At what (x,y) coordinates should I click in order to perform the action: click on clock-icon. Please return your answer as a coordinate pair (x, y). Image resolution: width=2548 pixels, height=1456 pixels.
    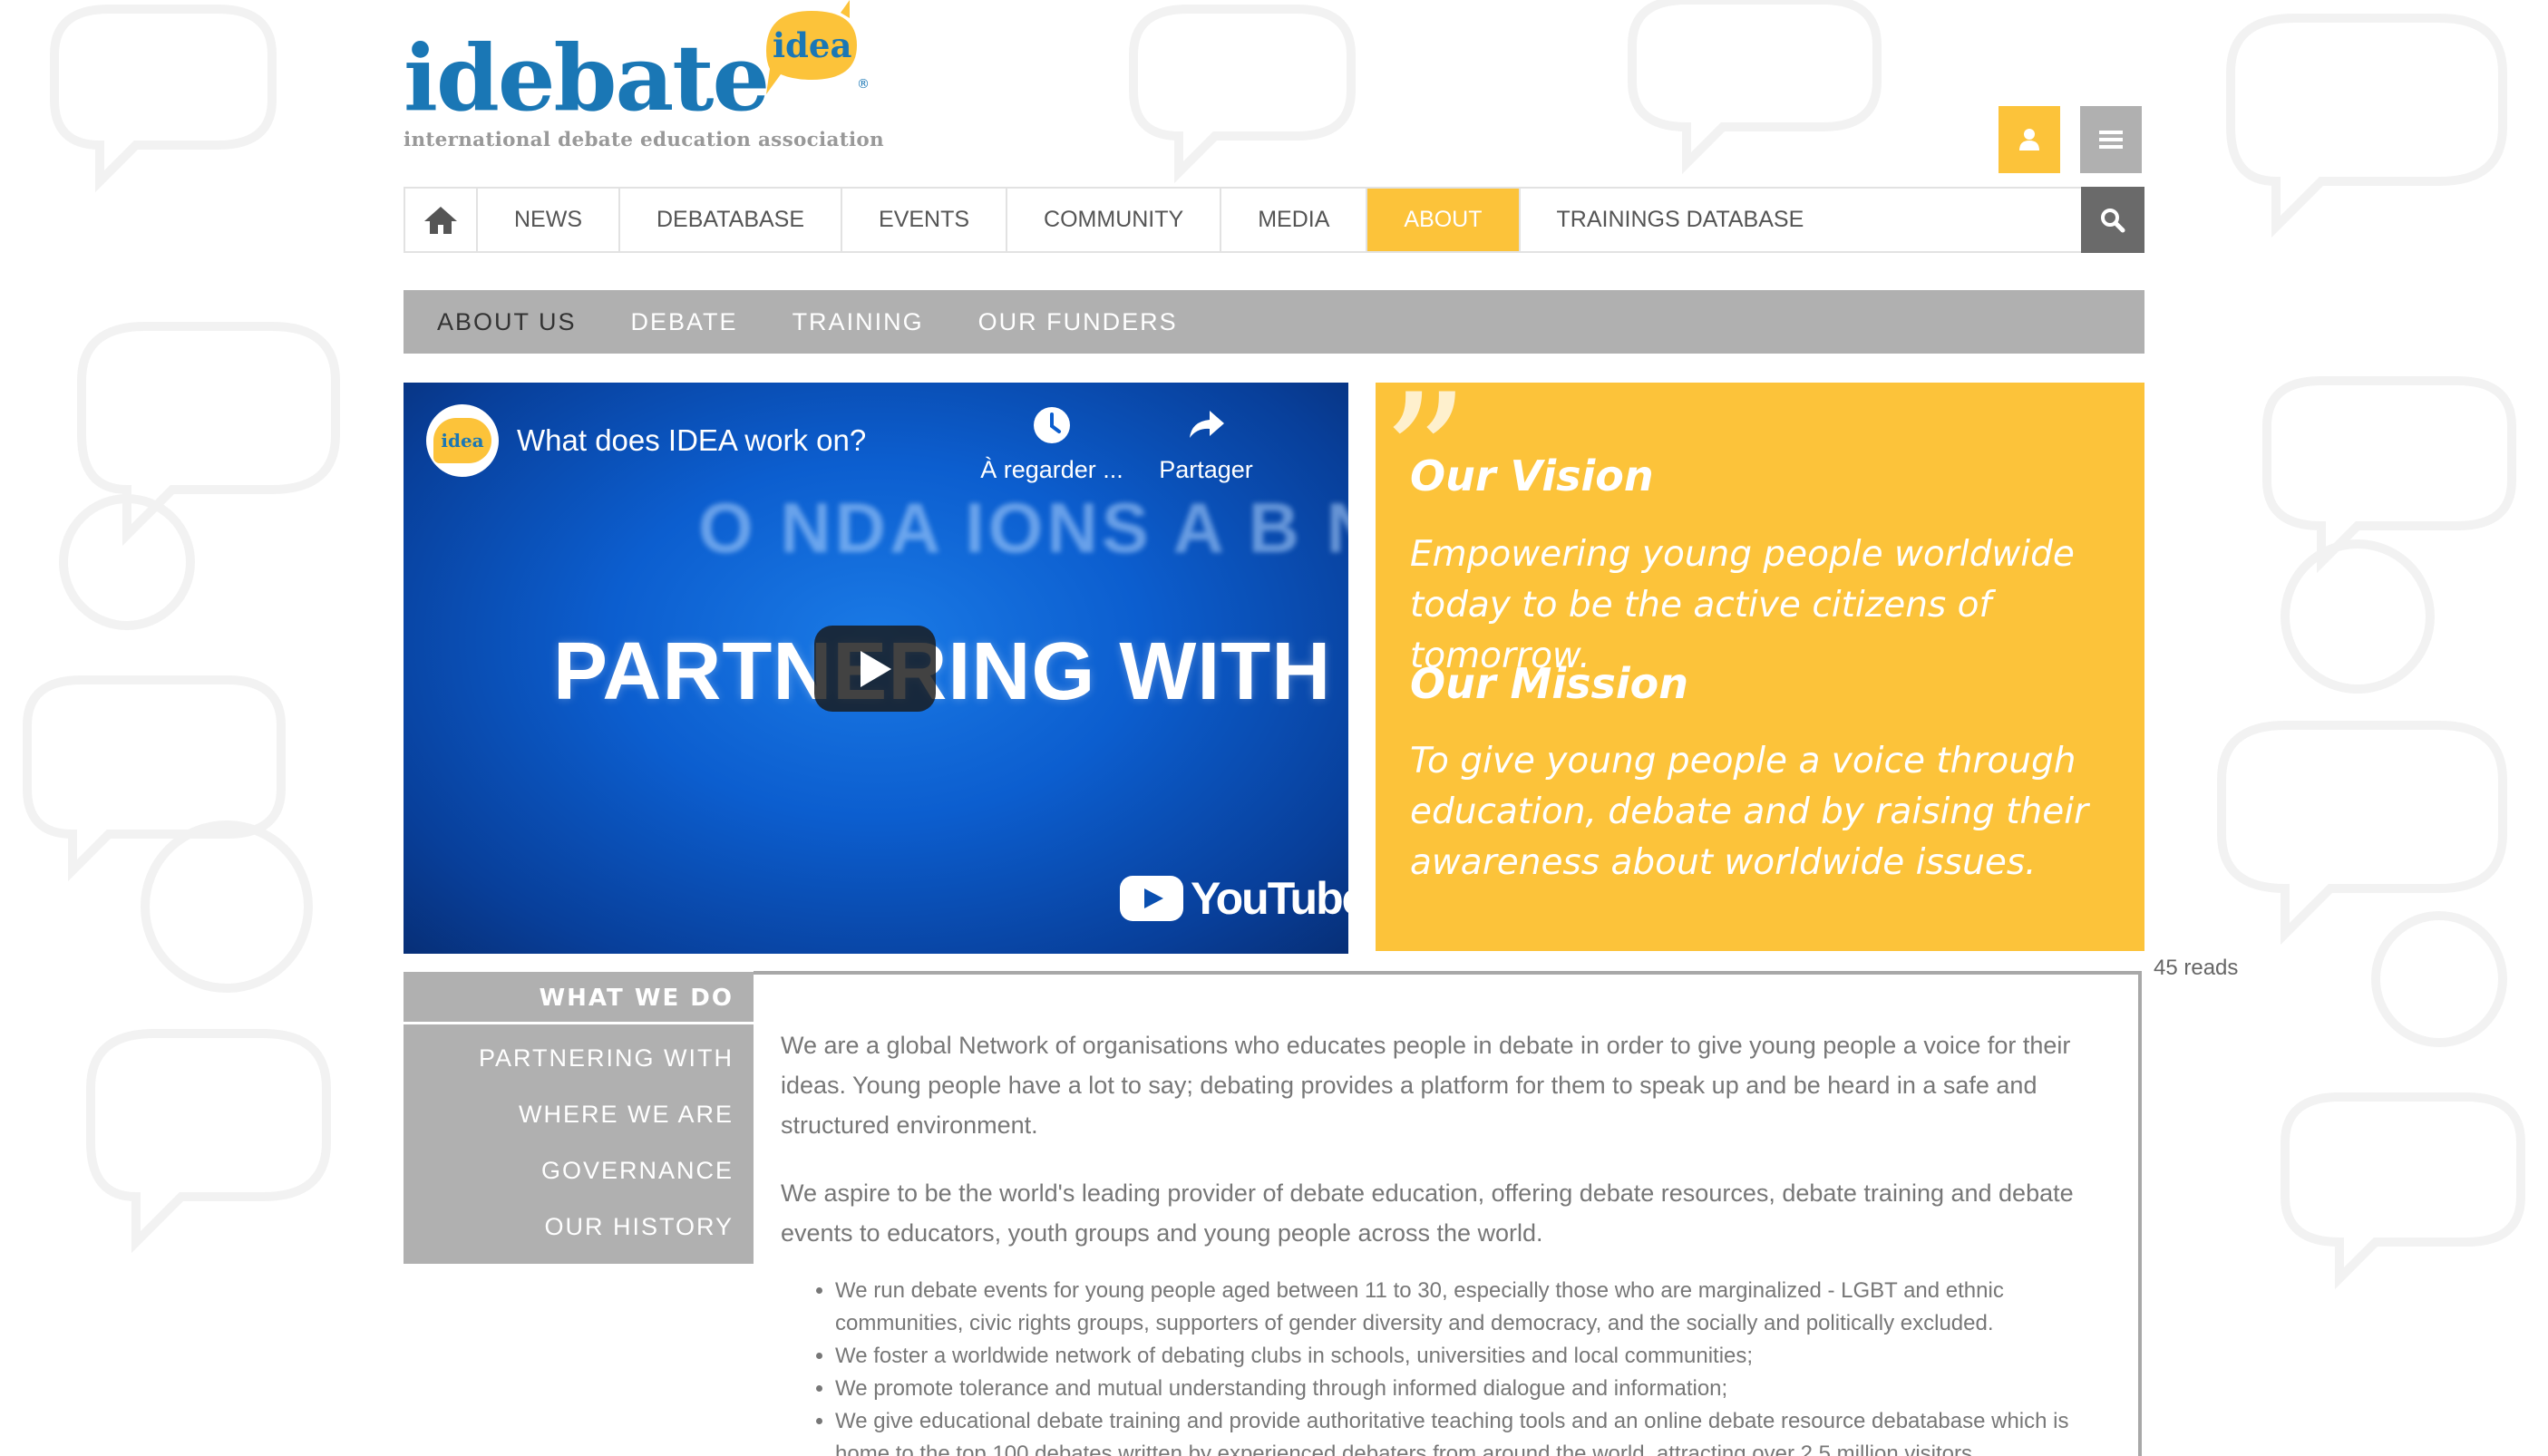
    Looking at the image, I should click on (1052, 425).